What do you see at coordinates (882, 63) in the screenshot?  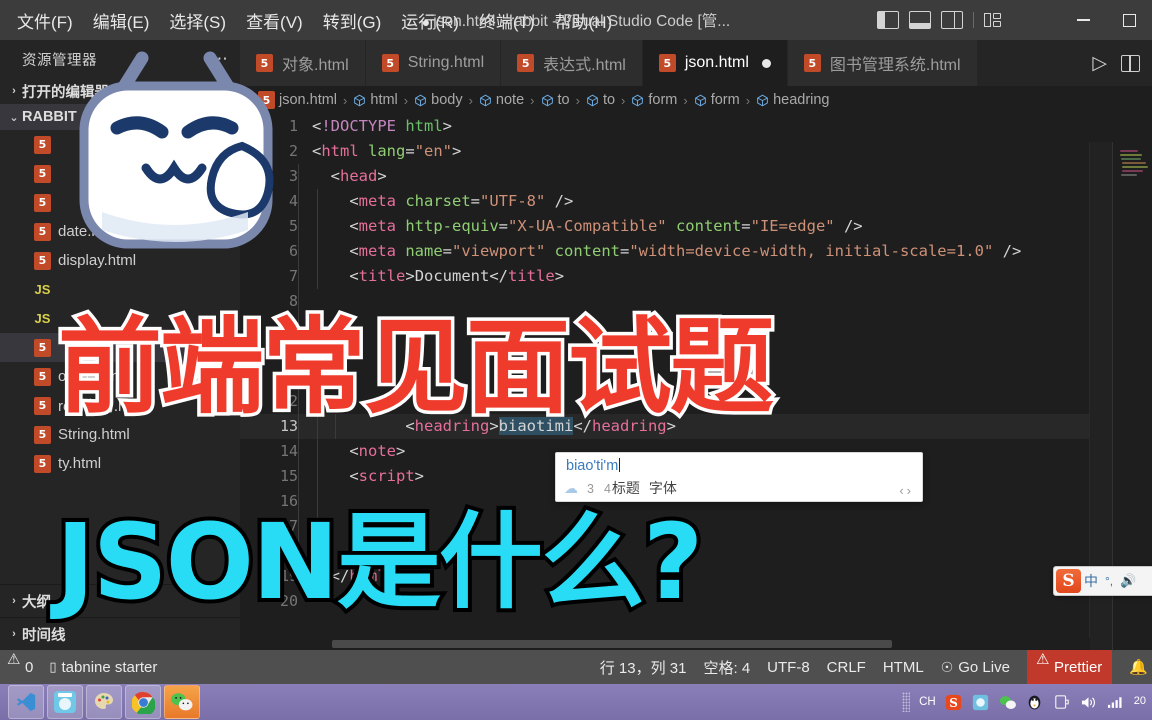 I see `tab-tushuguanli-html: 5 图书管理系统.html` at bounding box center [882, 63].